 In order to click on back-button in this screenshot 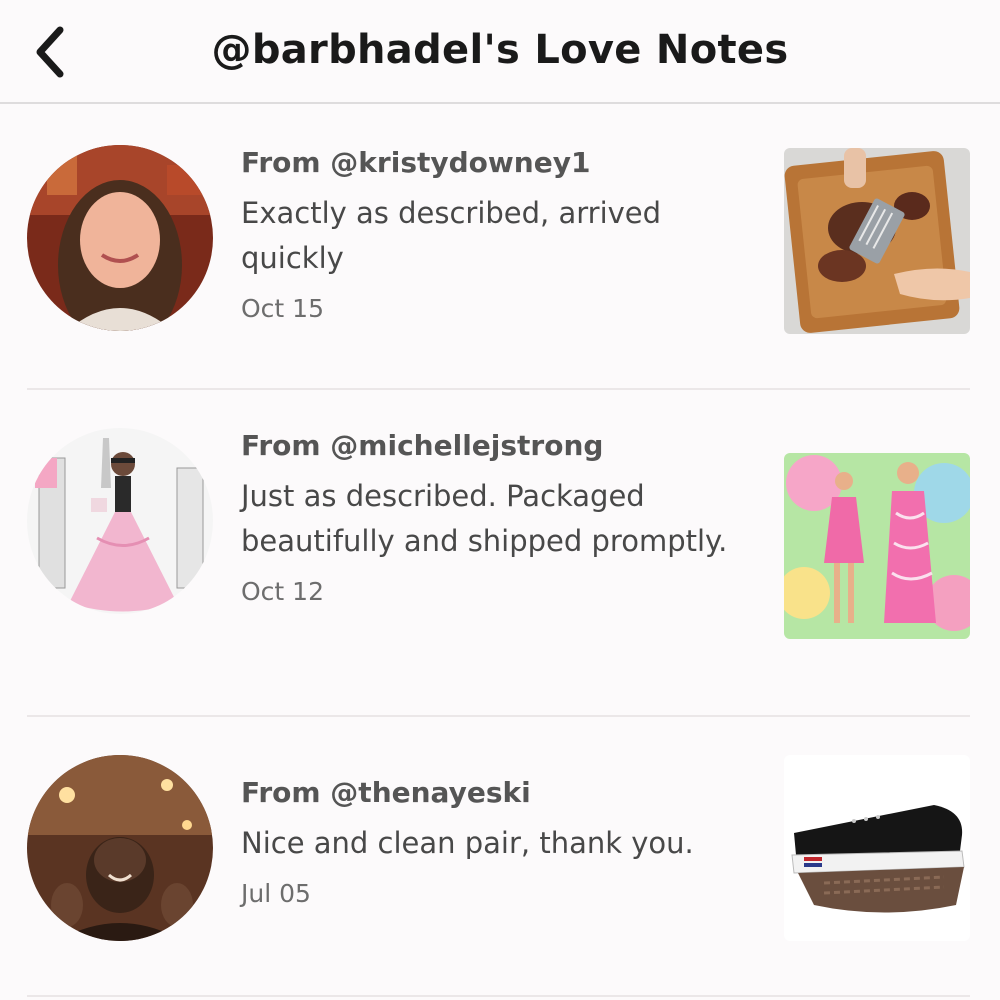, I will do `click(52, 52)`.